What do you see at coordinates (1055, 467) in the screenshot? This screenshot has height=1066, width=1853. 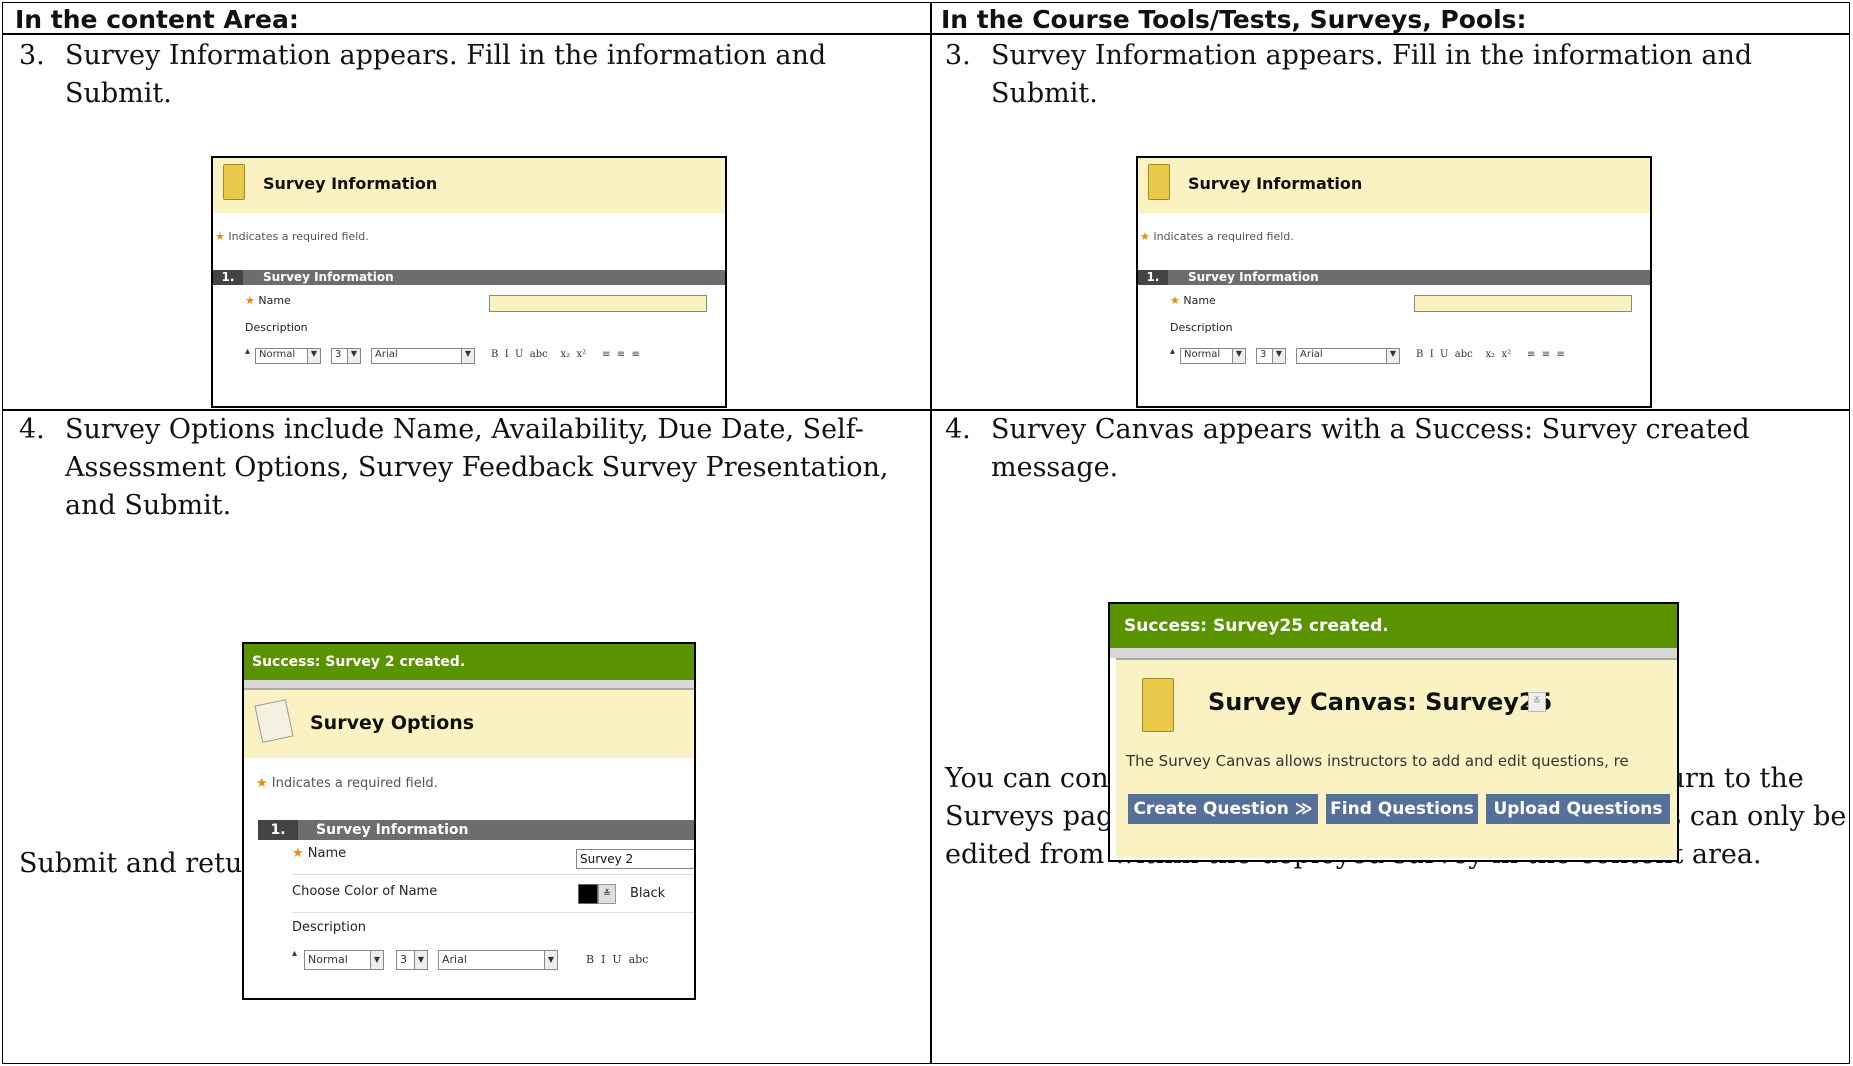 I see `step-text: message.` at bounding box center [1055, 467].